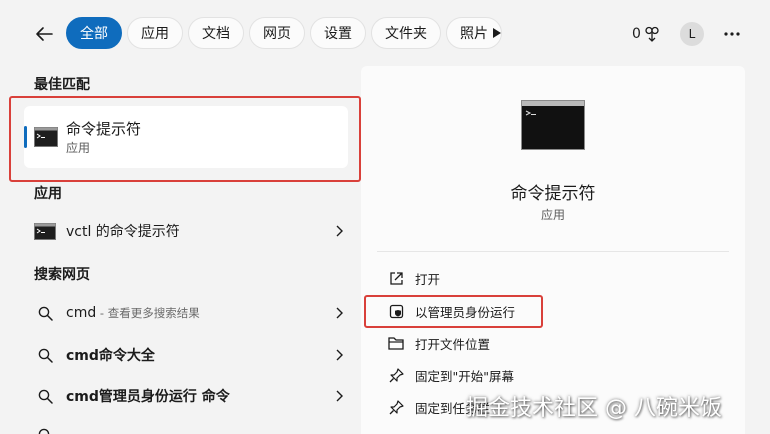 Image resolution: width=770 pixels, height=434 pixels. What do you see at coordinates (186, 231) in the screenshot?
I see `app-result-vctl: vctl 的命令提示符` at bounding box center [186, 231].